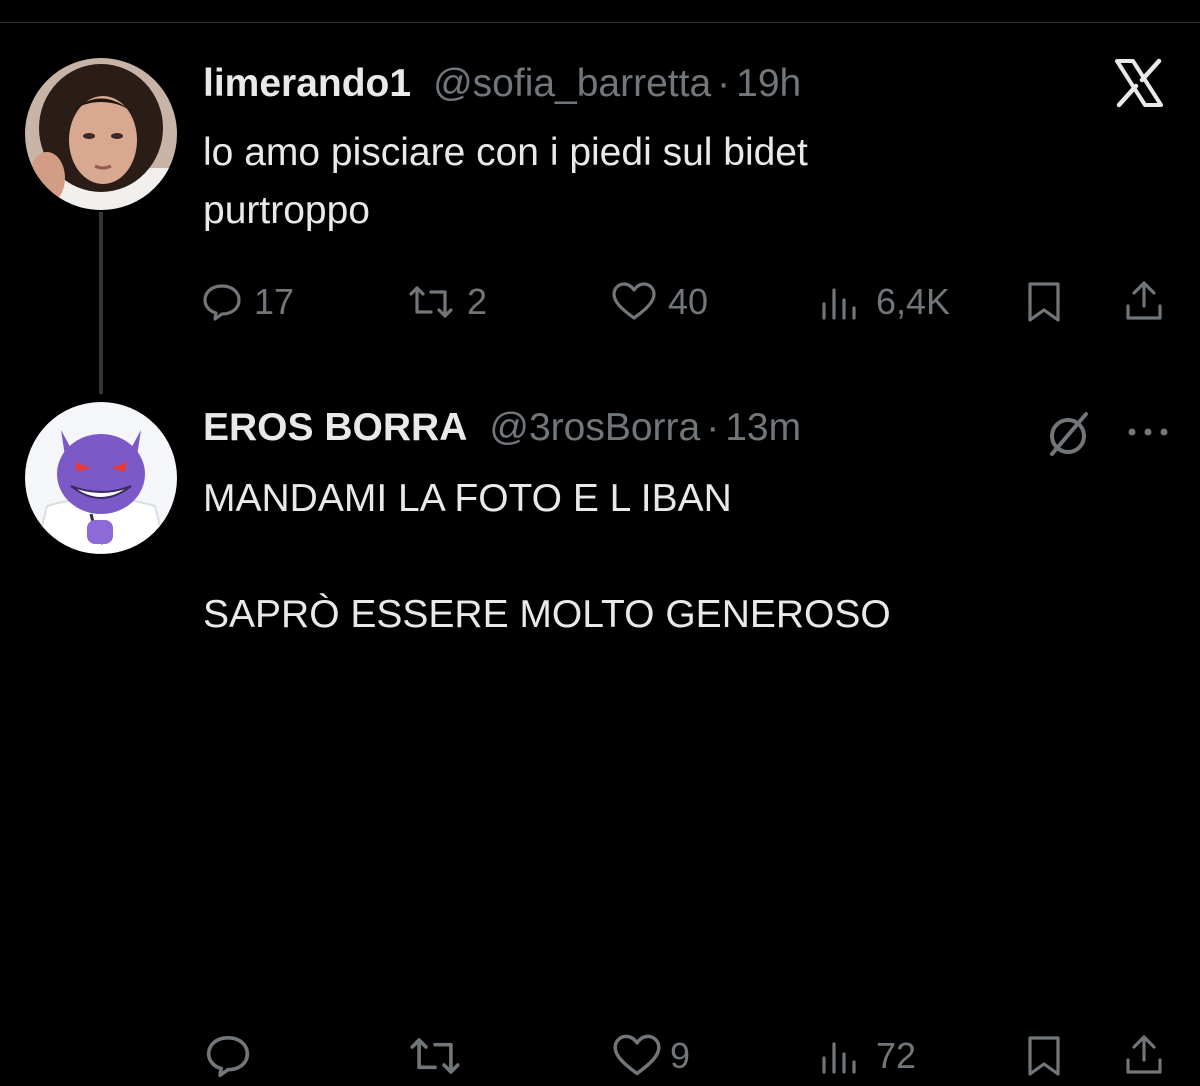 This screenshot has height=1086, width=1200. Describe the element at coordinates (335, 428) in the screenshot. I see `display-name: EROS BORRA` at that location.